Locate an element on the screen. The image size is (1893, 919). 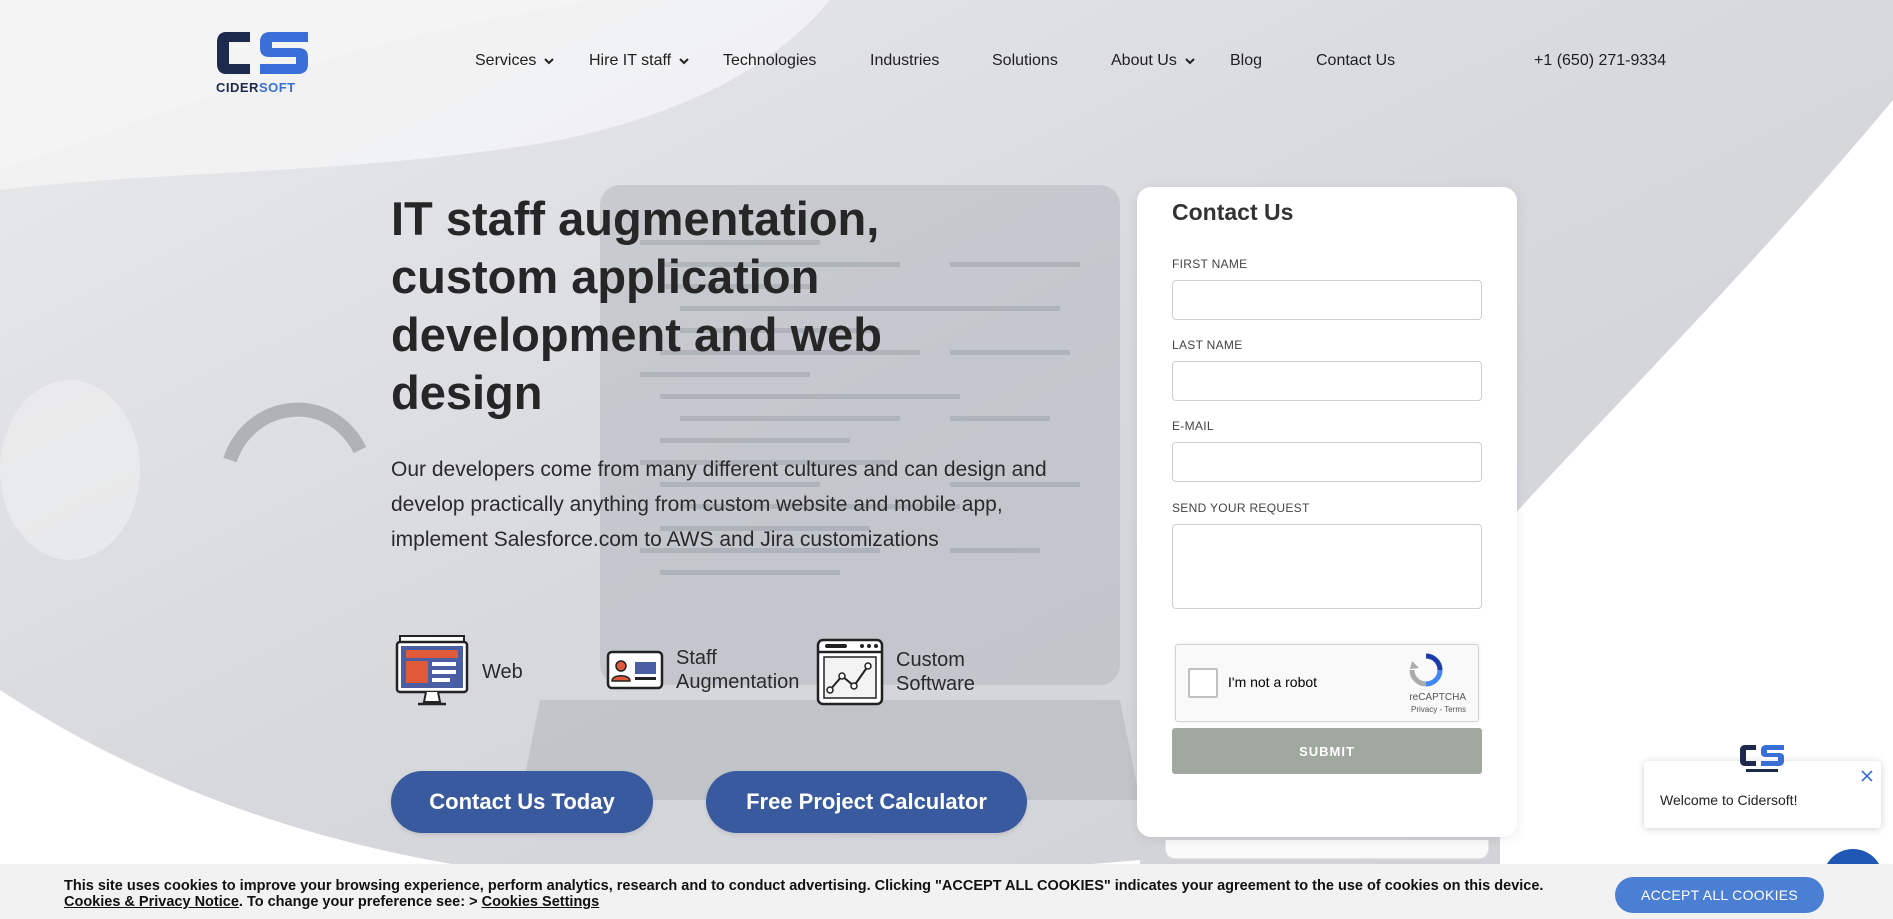
submit-button: SUBMIT is located at coordinates (1327, 751).